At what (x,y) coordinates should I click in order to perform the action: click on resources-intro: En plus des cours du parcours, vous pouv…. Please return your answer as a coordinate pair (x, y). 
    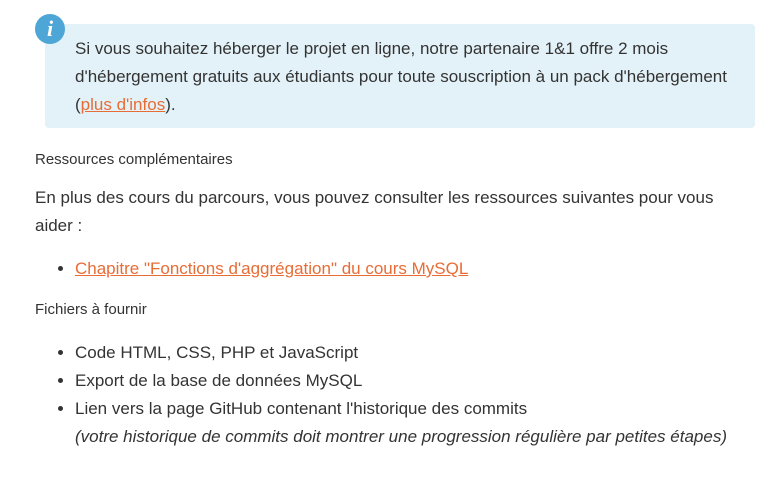
    Looking at the image, I should click on (374, 211).